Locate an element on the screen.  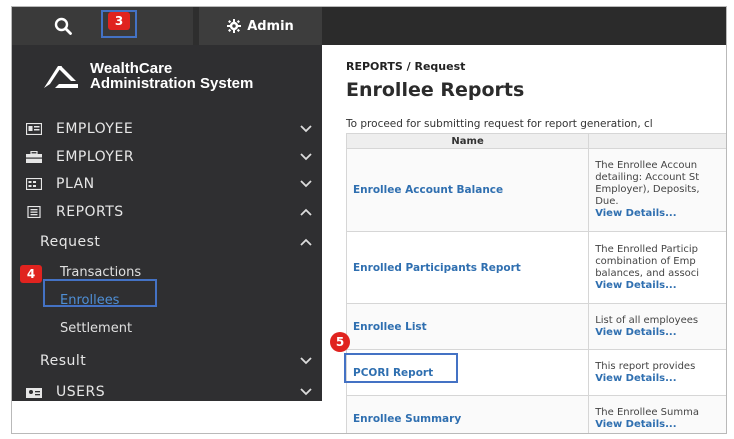
reports-icon is located at coordinates (34, 212).